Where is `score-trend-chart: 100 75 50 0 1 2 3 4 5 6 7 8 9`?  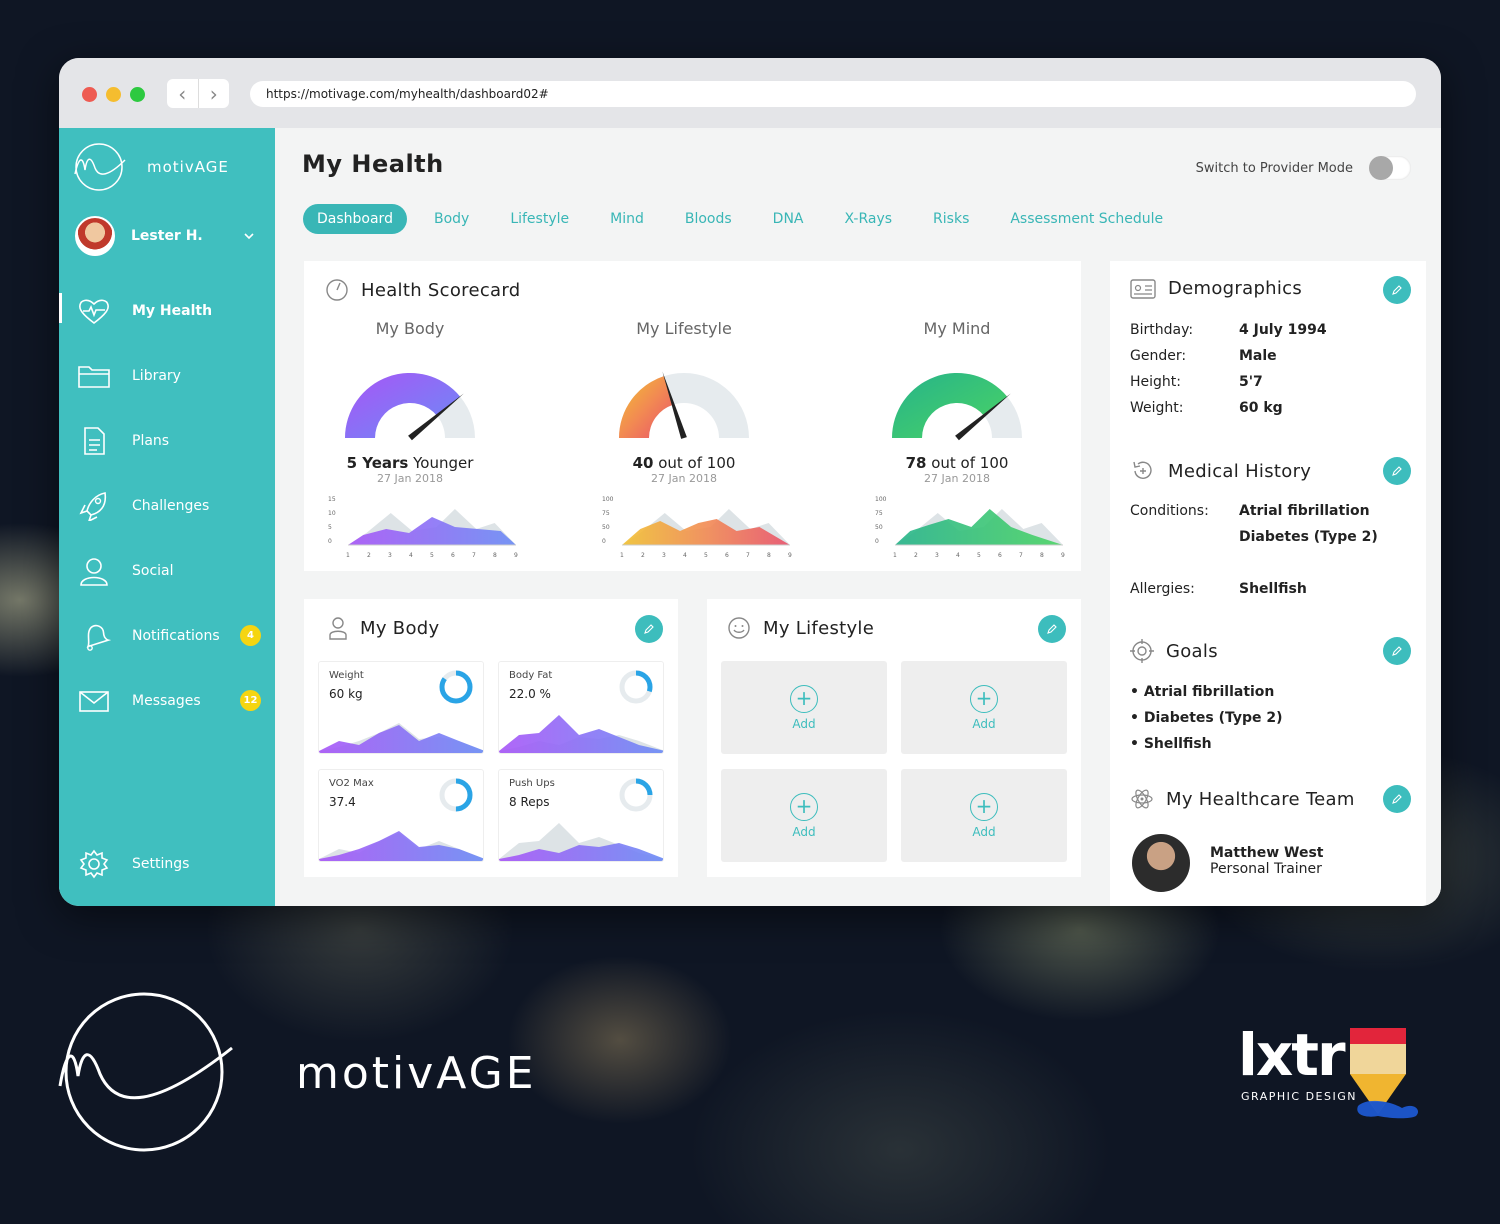 score-trend-chart: 100 75 50 0 1 2 3 4 5 6 7 8 9 is located at coordinates (970, 527).